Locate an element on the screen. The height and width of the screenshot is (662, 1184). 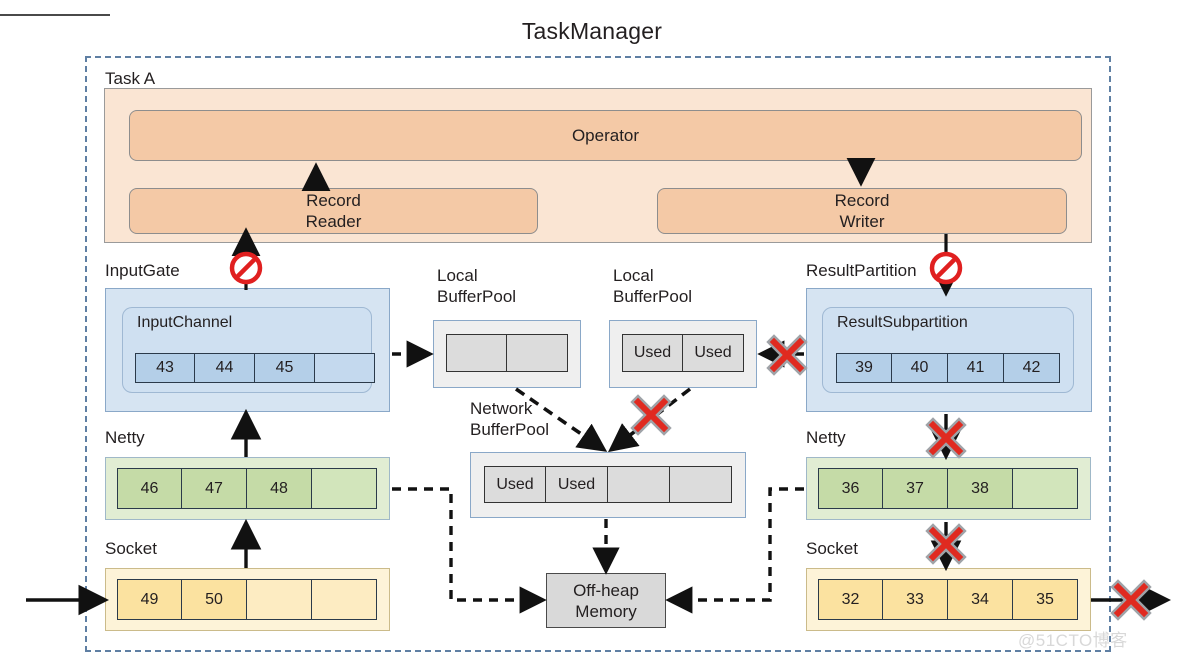
local-bufferpool-left-cells is located at coordinates (507, 353).